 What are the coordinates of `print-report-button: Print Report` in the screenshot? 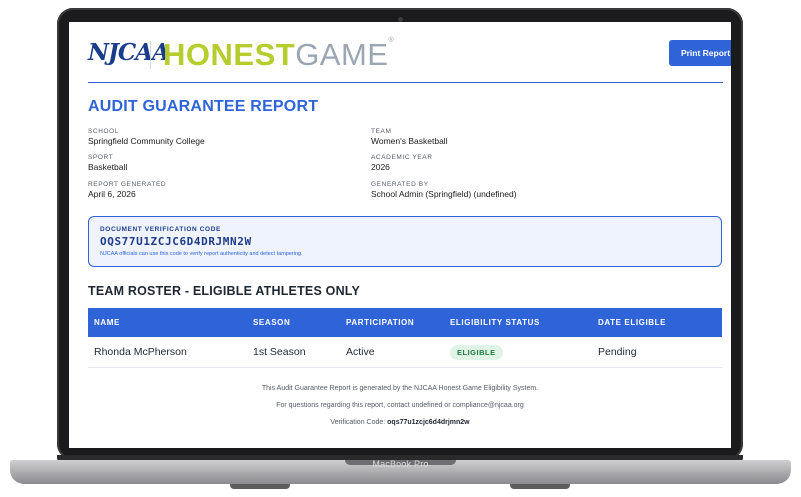 It's located at (700, 53).